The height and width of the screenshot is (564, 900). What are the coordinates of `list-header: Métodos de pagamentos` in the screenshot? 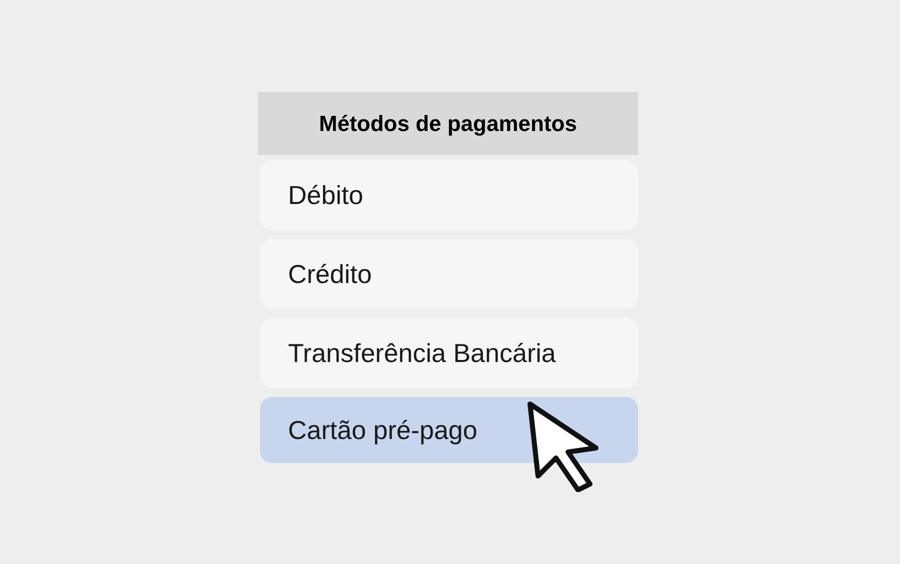 It's located at (448, 123).